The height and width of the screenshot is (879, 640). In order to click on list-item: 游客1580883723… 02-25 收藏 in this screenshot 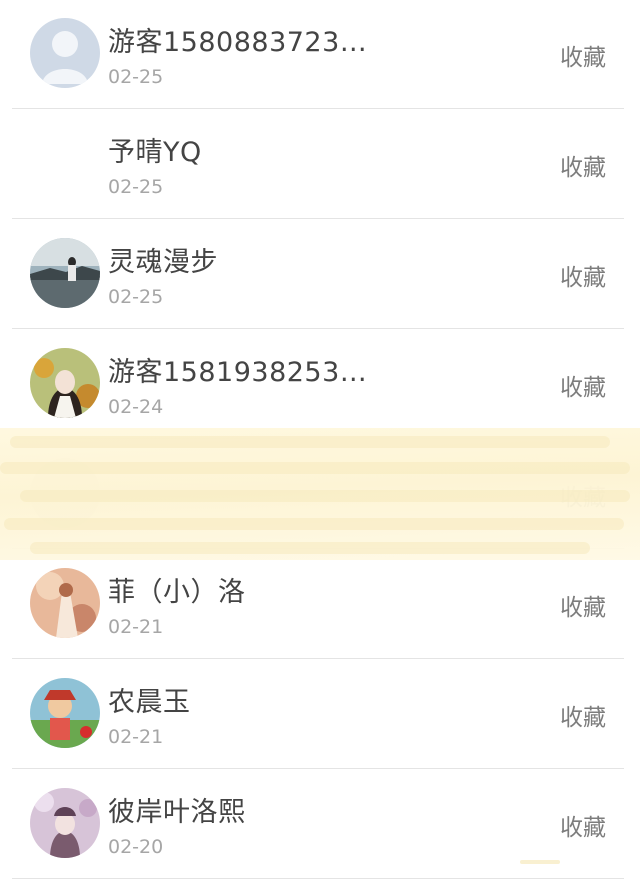, I will do `click(318, 54)`.